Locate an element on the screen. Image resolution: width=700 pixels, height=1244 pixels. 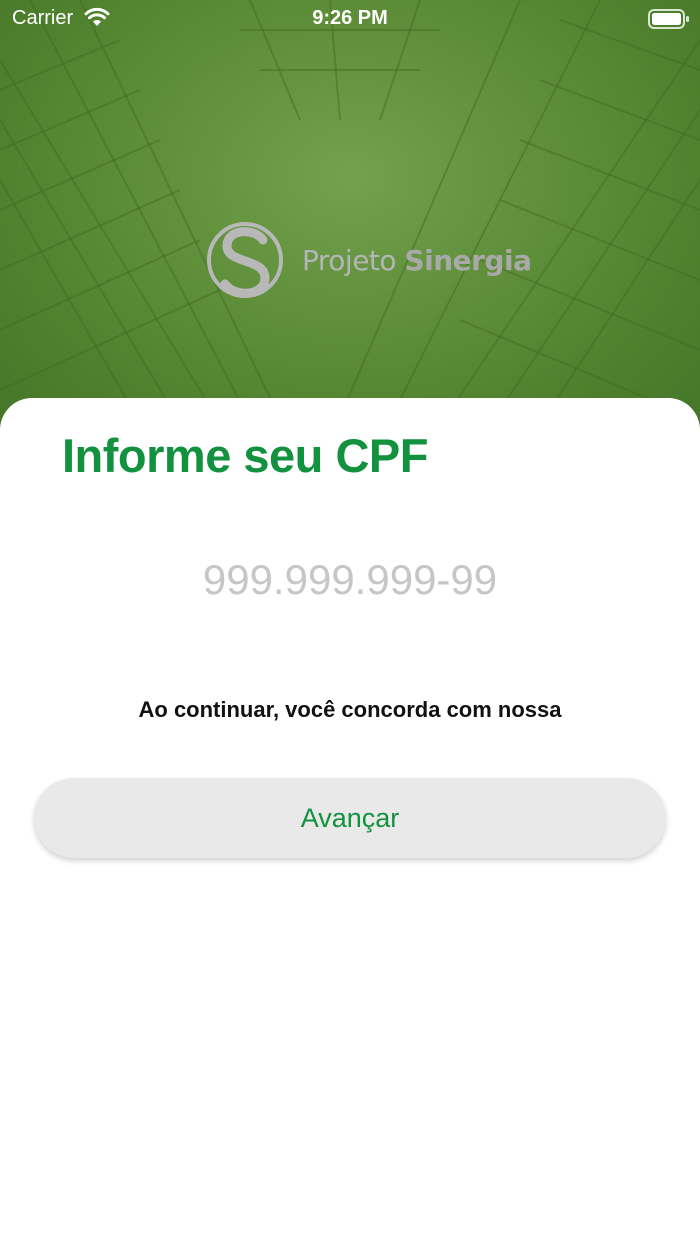
status-bar: Carrier 9:26 PM is located at coordinates (350, 20).